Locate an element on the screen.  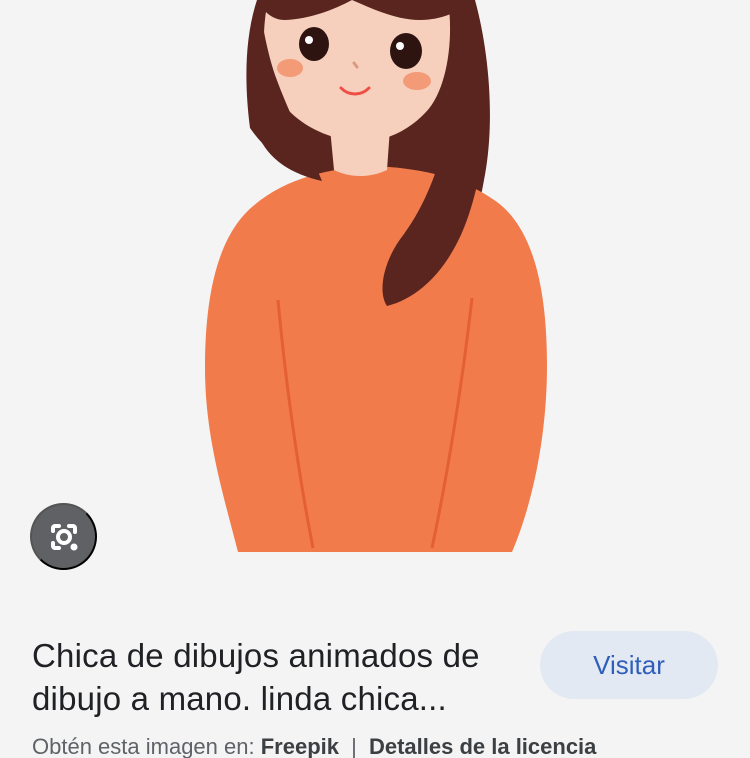
right-eye is located at coordinates (406, 51).